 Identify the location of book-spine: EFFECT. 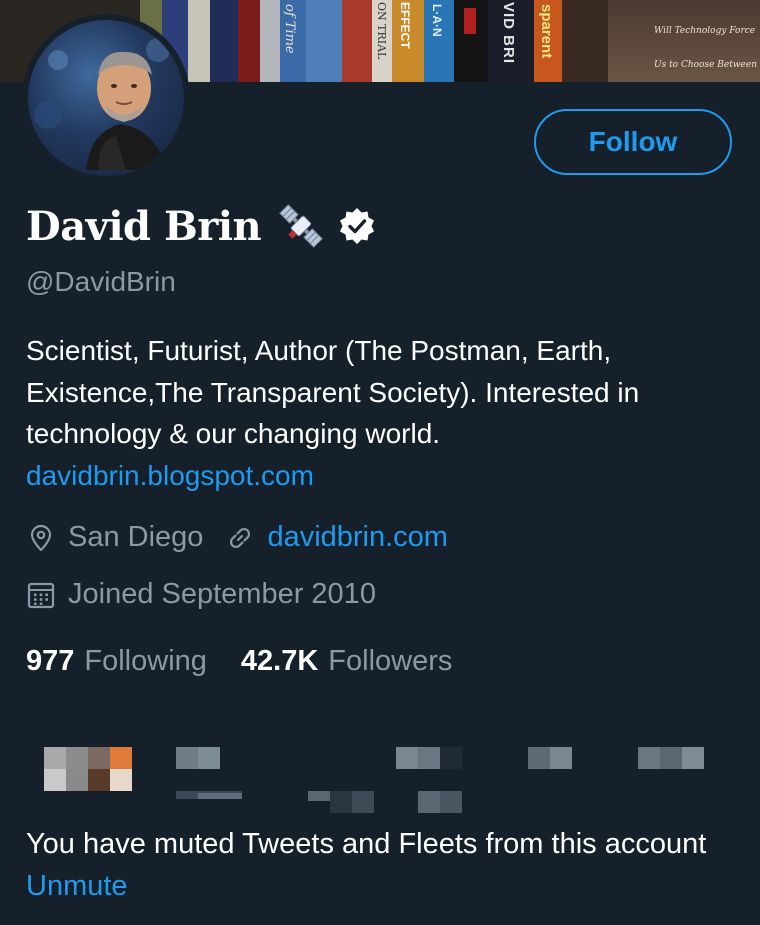
(408, 41).